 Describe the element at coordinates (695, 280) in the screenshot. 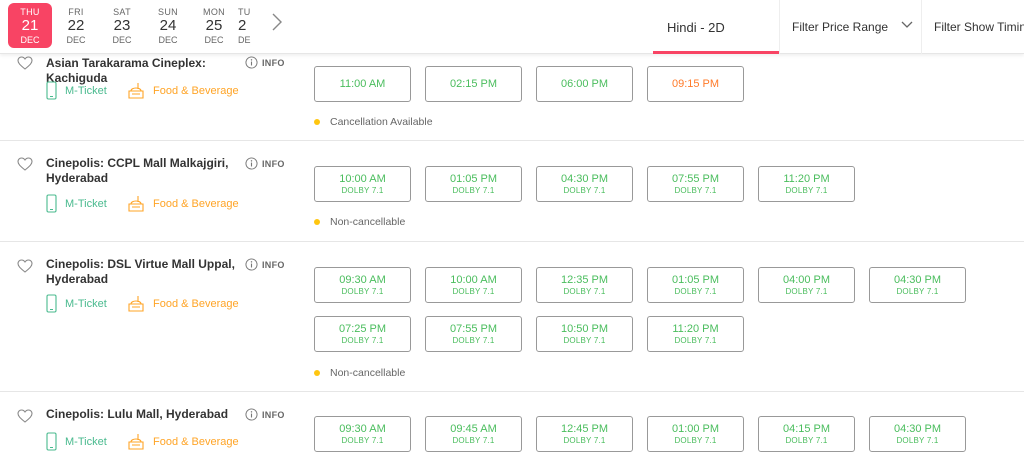

I see `showtime-time: 01:05 PM` at that location.